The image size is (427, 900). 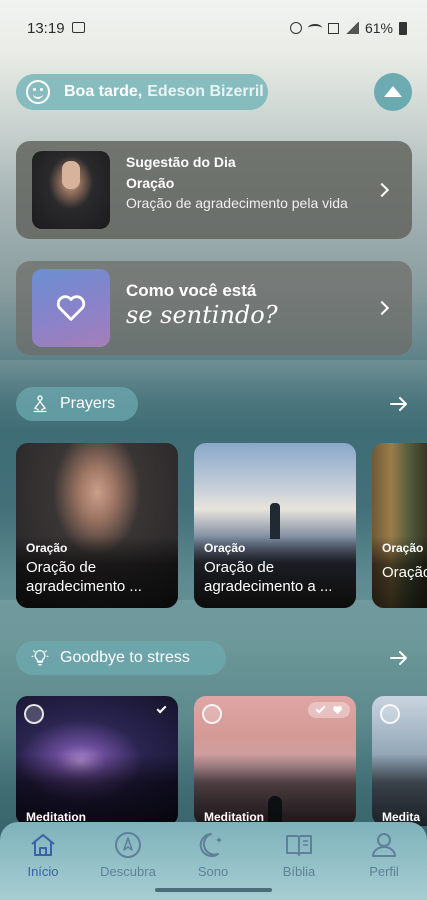 I want to click on battery-icon, so click(x=403, y=28).